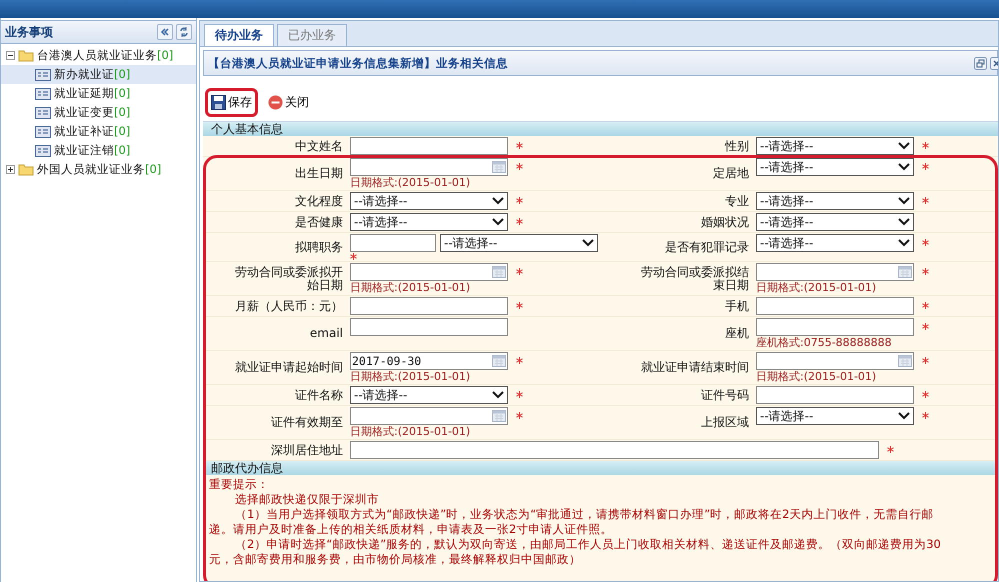  Describe the element at coordinates (289, 367) in the screenshot. I see `field-label: 就业证申请起始时间` at that location.